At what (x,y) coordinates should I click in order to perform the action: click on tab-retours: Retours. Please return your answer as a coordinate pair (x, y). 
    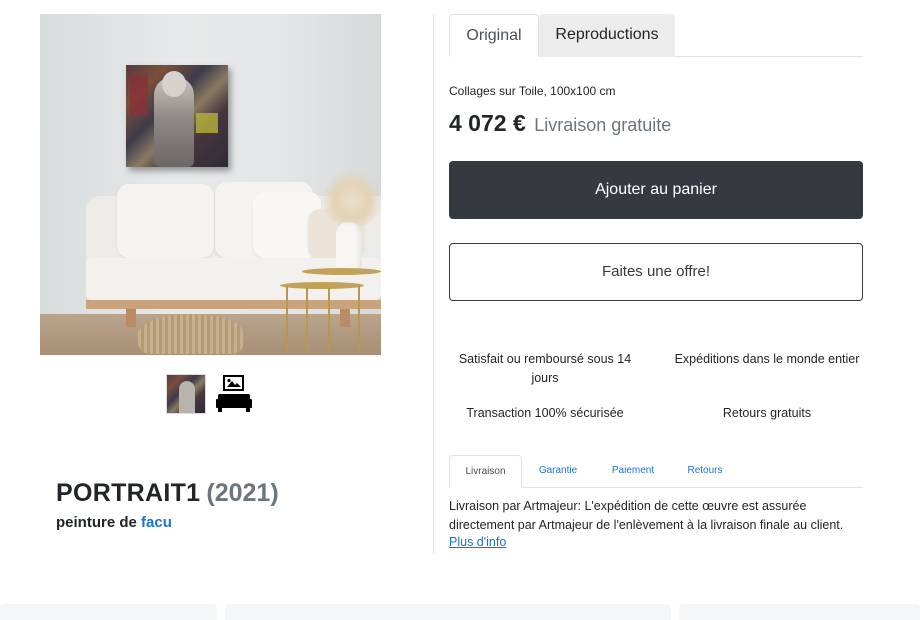
    Looking at the image, I should click on (705, 471).